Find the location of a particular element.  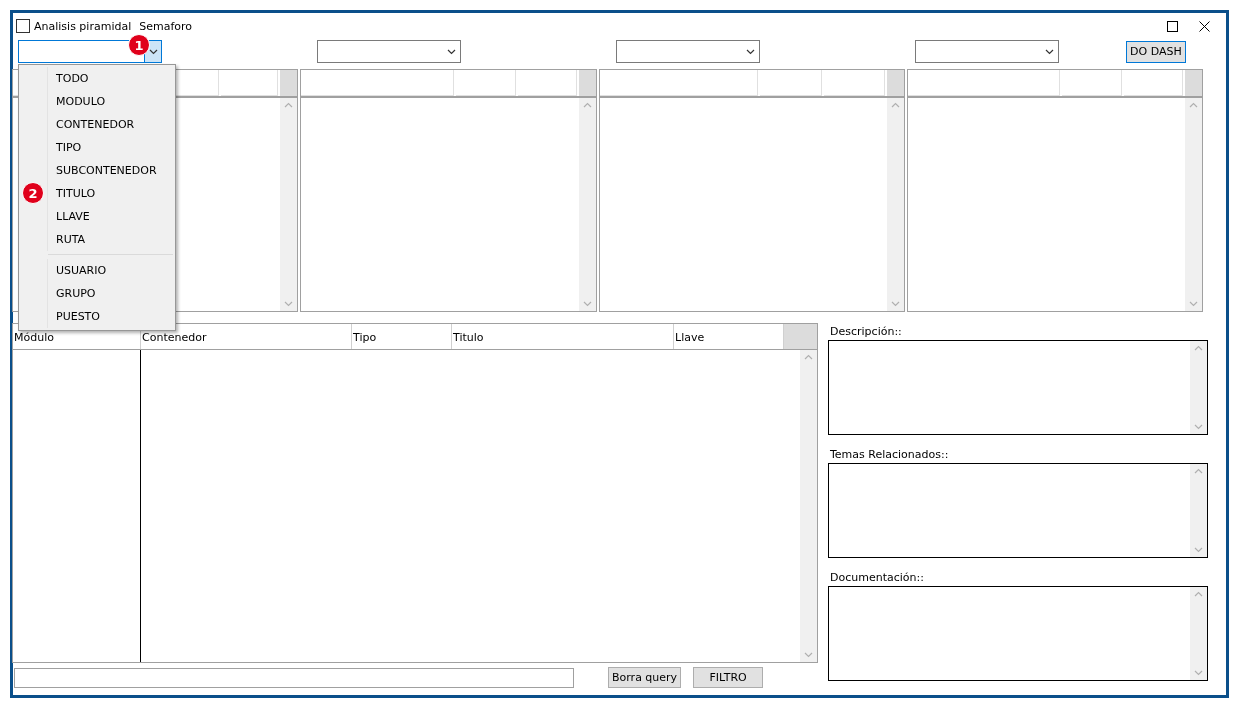

semaforo-label: Semaforo is located at coordinates (166, 26).